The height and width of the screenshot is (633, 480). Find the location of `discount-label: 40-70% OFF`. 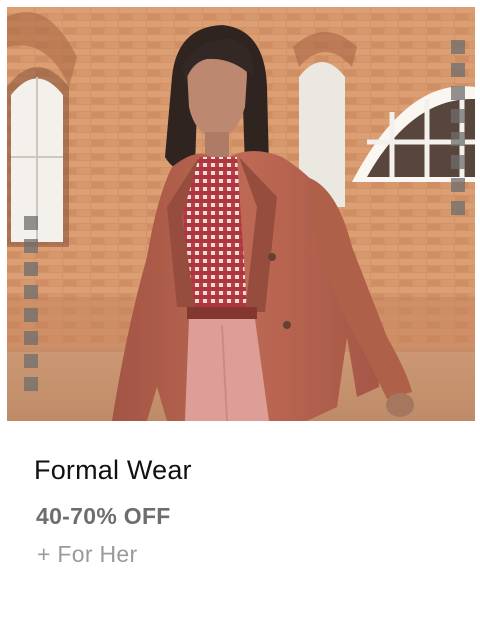

discount-label: 40-70% OFF is located at coordinates (103, 516).